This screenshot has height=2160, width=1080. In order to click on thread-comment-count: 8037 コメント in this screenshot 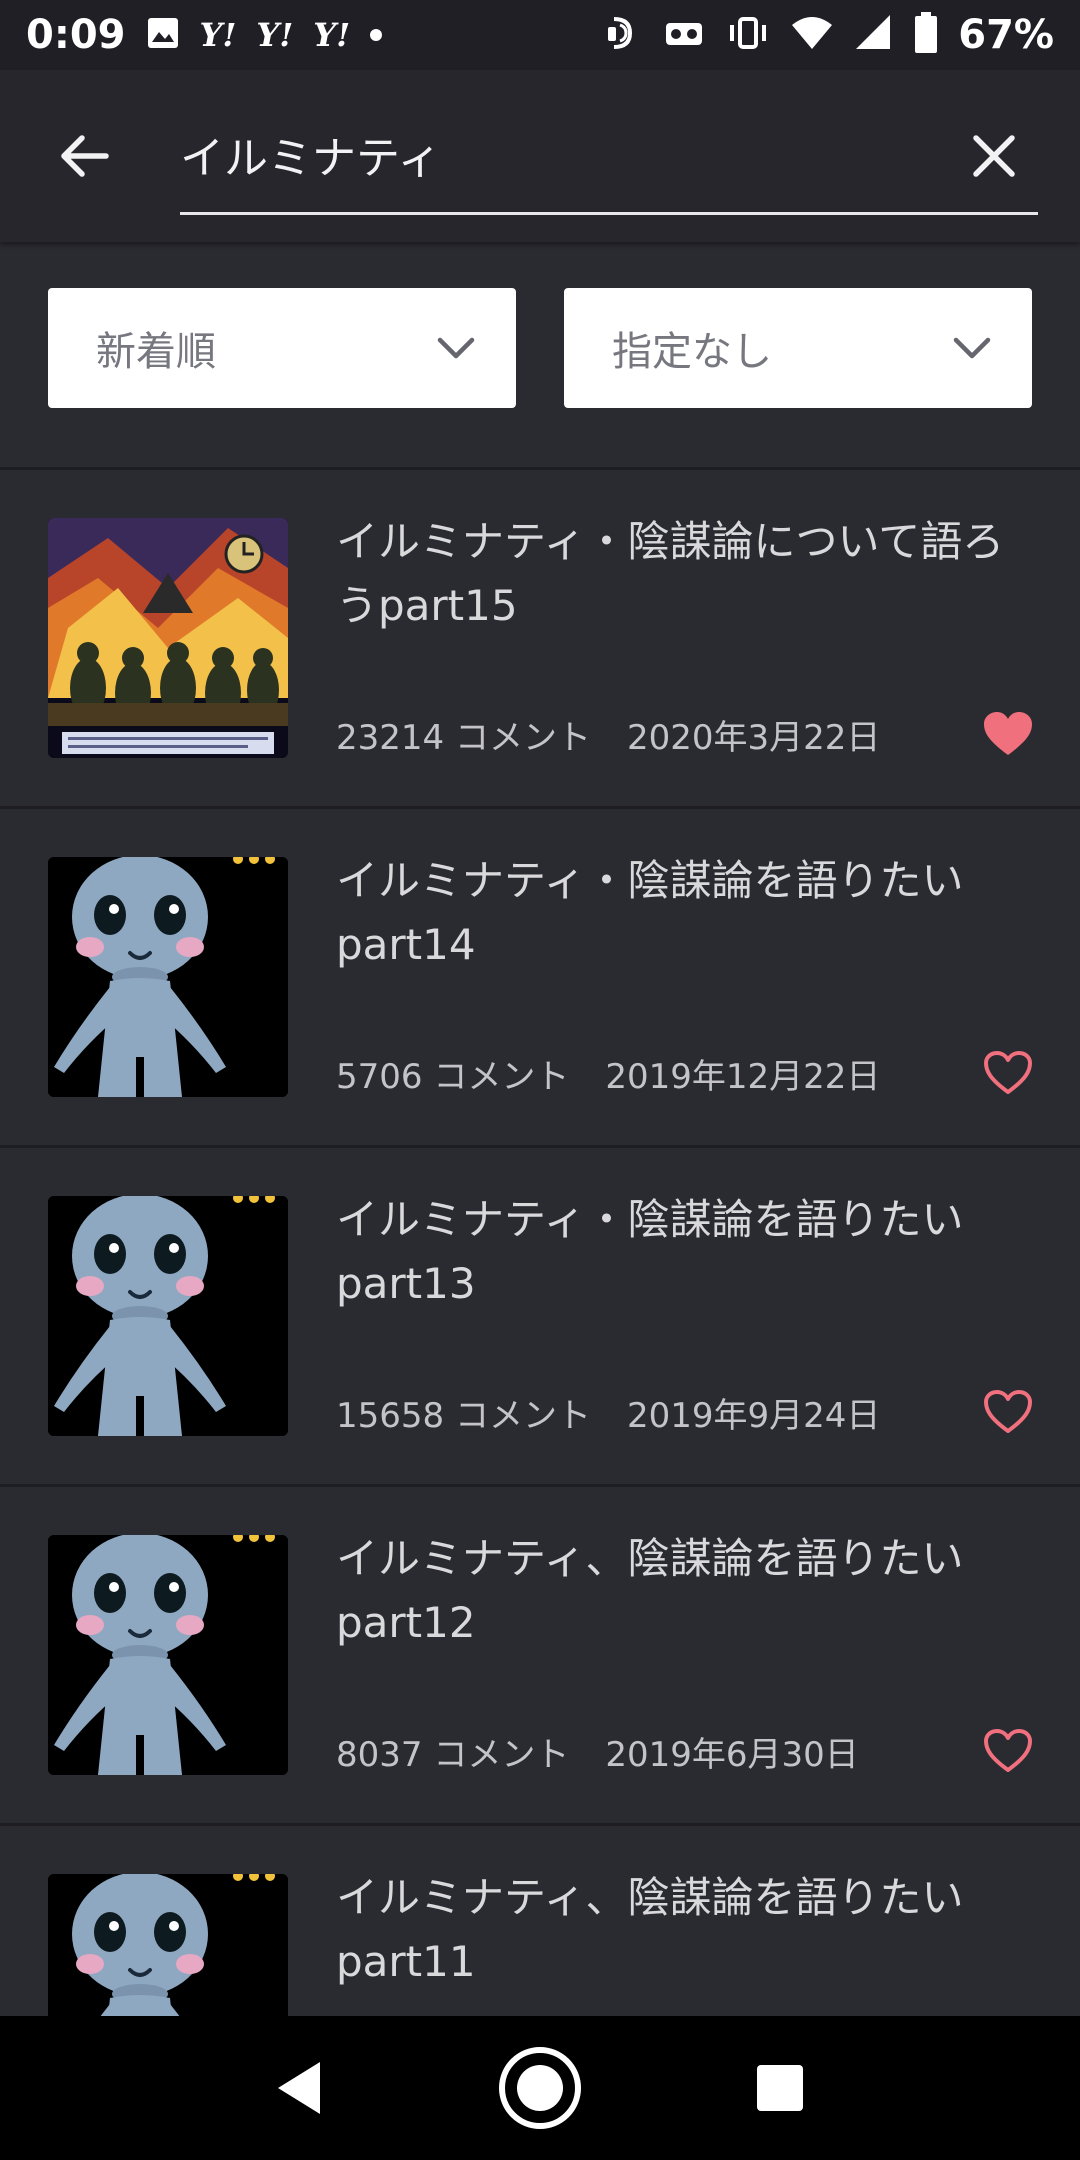, I will do `click(453, 1755)`.